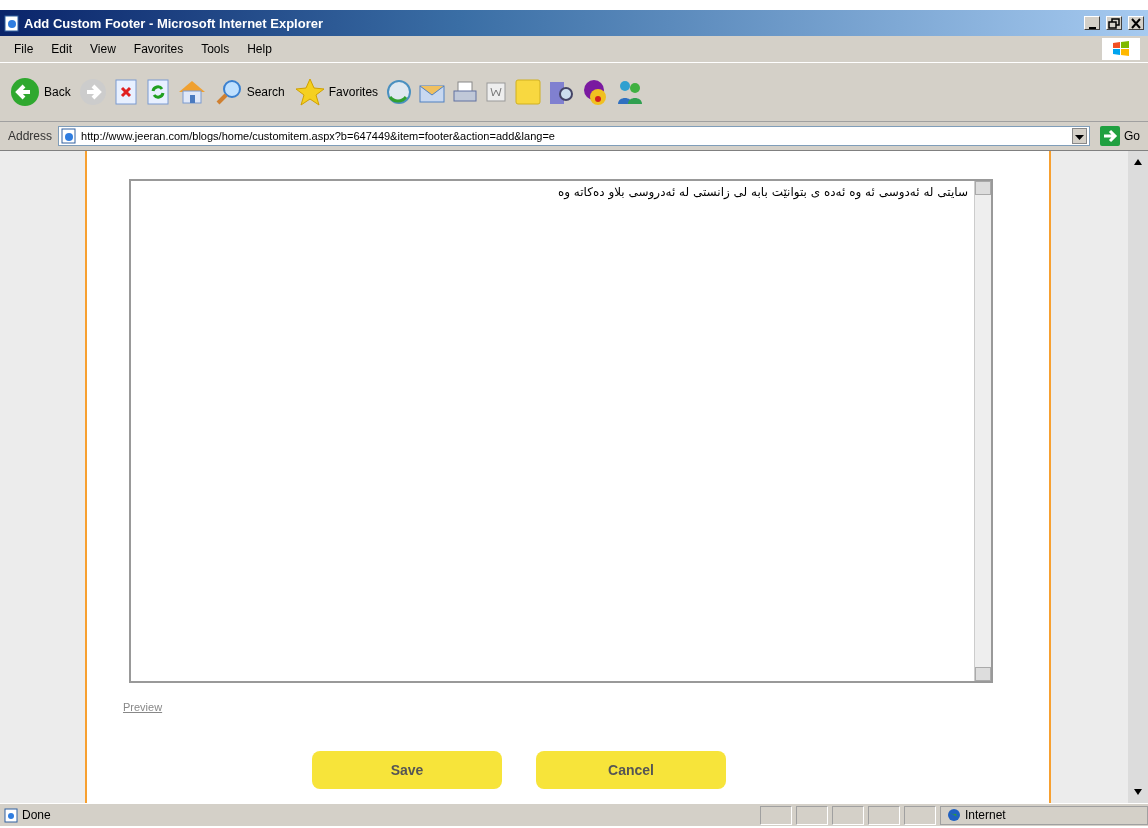 This screenshot has height=828, width=1148. What do you see at coordinates (631, 770) in the screenshot?
I see `cancel-button: Cancel` at bounding box center [631, 770].